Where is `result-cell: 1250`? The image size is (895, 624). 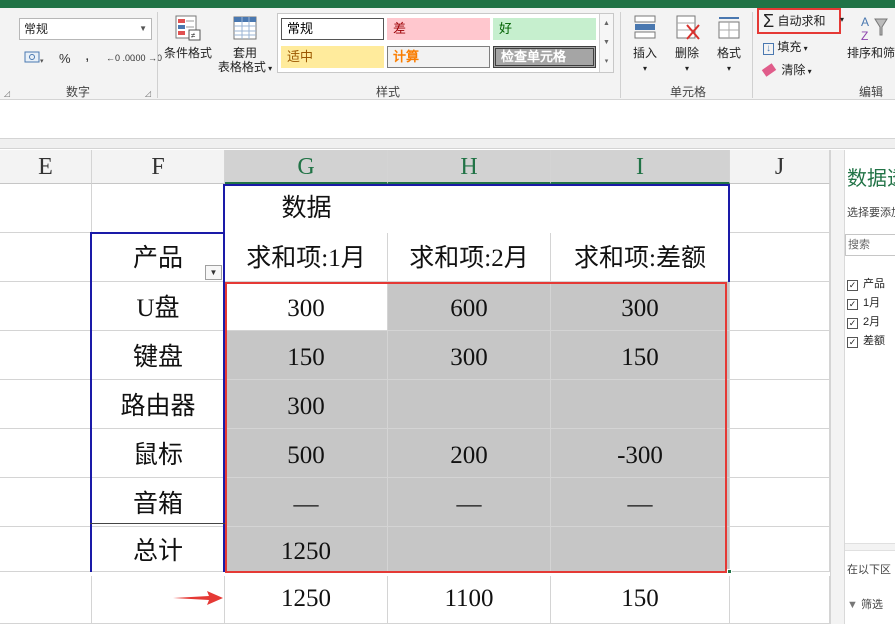
result-cell: 1250 is located at coordinates (306, 600).